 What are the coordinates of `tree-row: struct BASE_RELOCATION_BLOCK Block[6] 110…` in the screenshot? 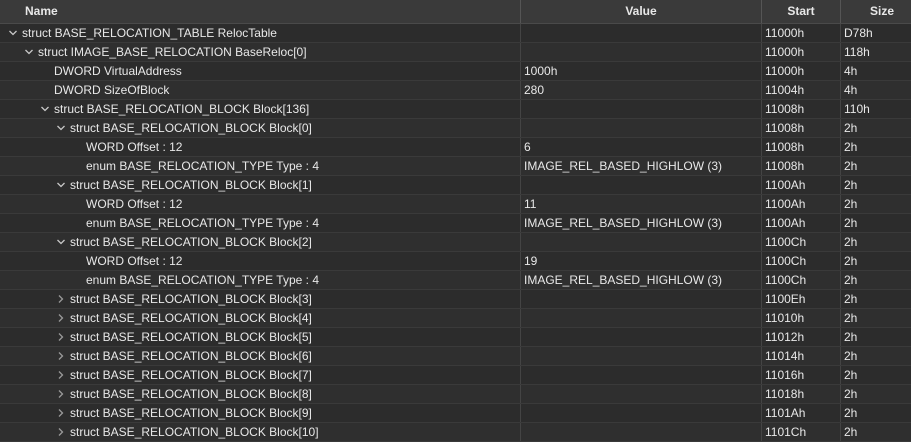 It's located at (455, 356).